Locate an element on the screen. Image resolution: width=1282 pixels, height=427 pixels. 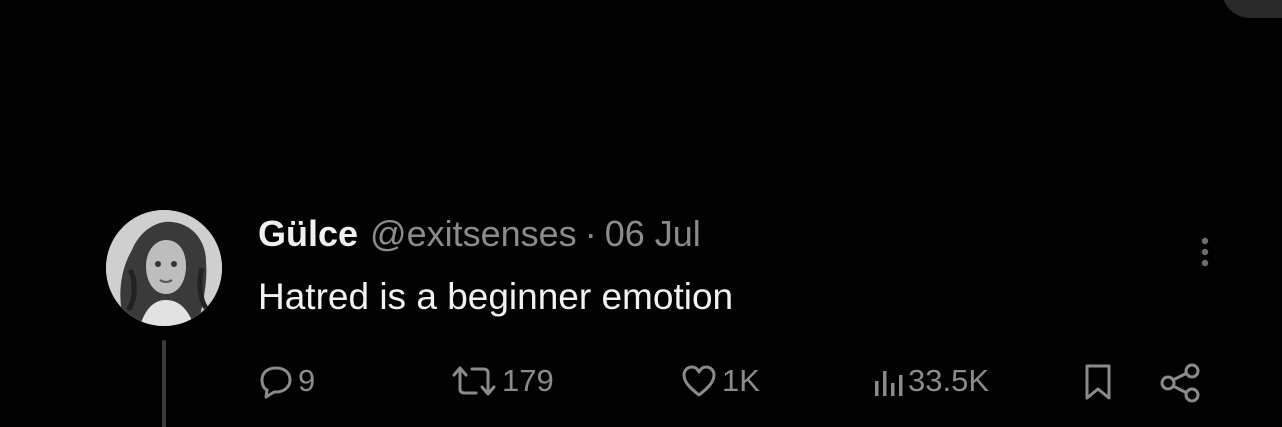
retweet-button: 179 is located at coordinates (502, 381).